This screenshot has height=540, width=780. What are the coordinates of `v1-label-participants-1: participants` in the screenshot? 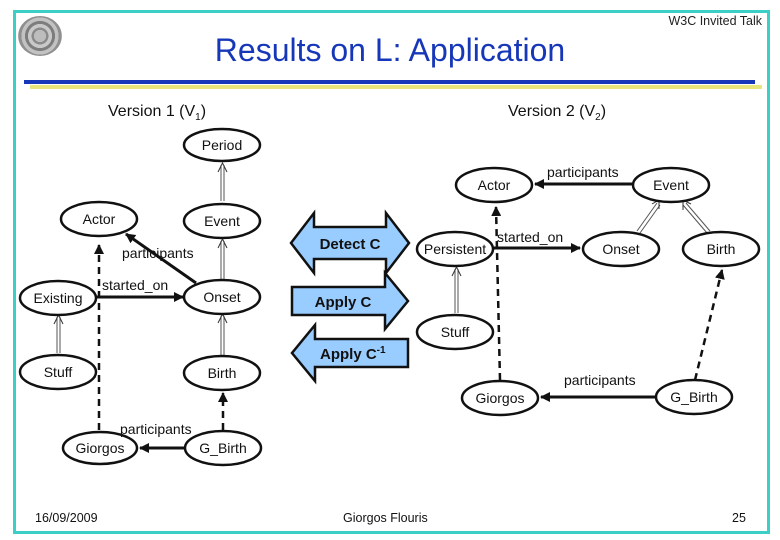 It's located at (158, 253).